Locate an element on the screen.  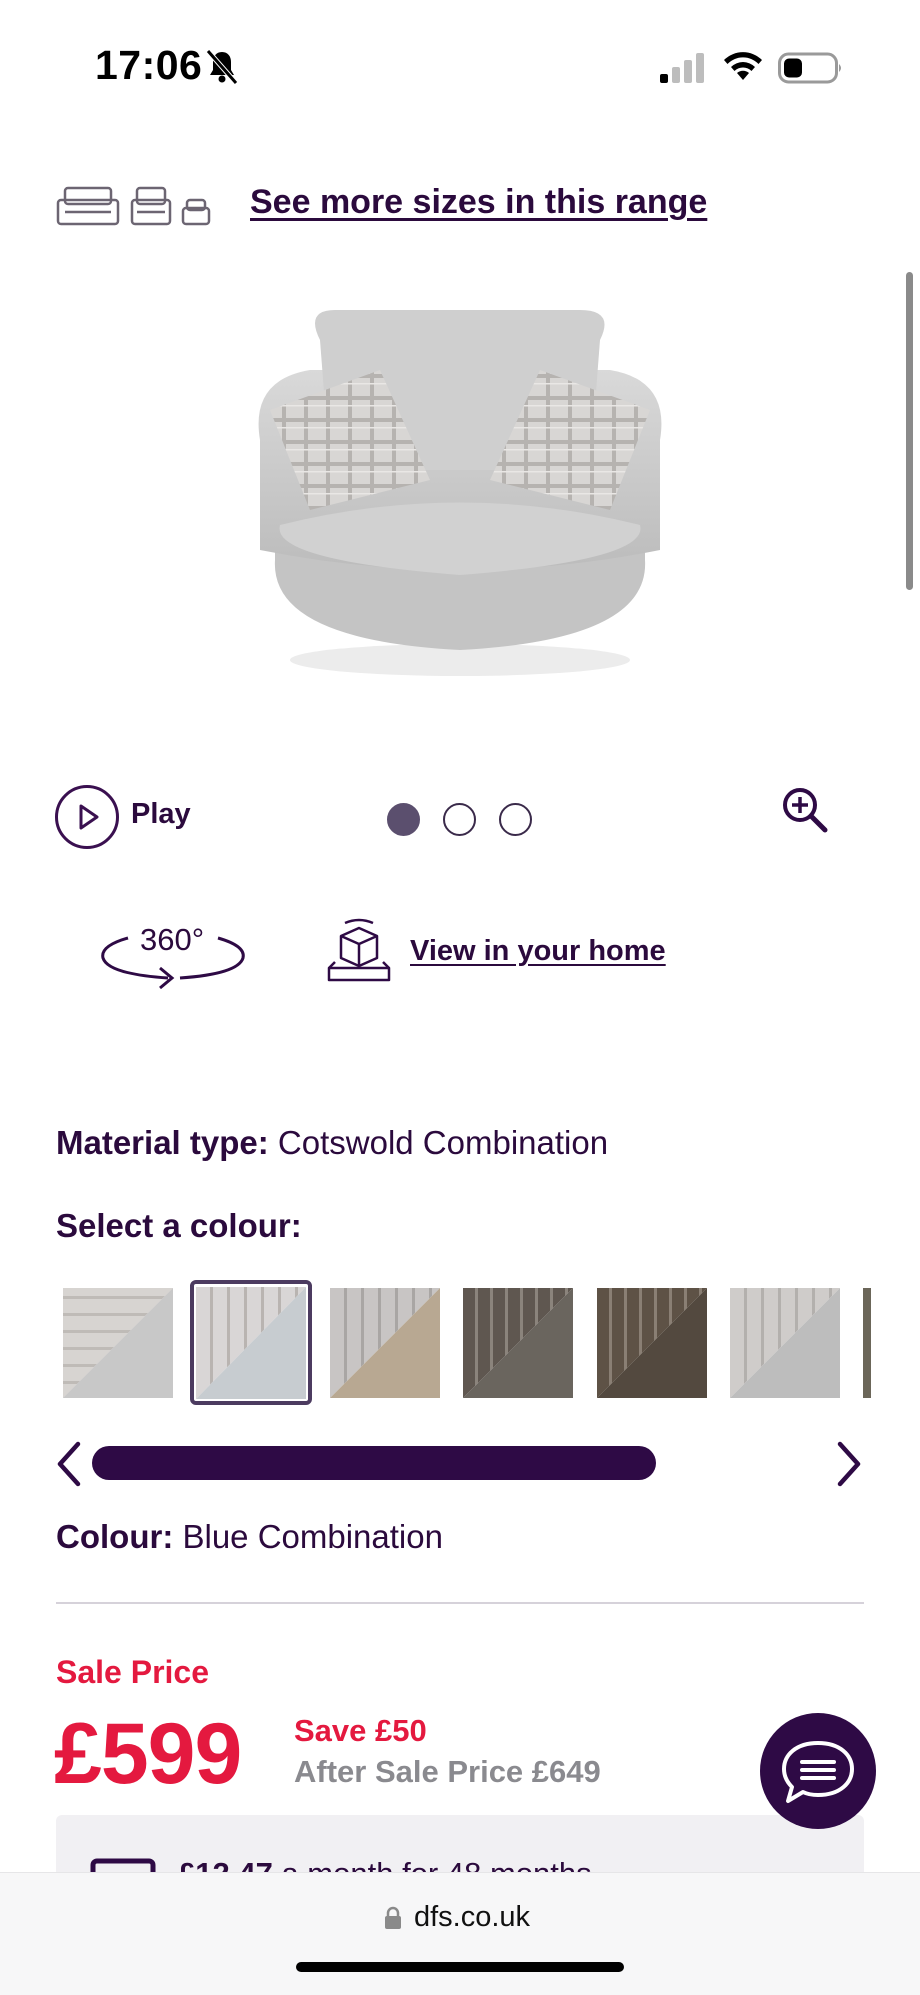
swatch-silver-check is located at coordinates (785, 1343).